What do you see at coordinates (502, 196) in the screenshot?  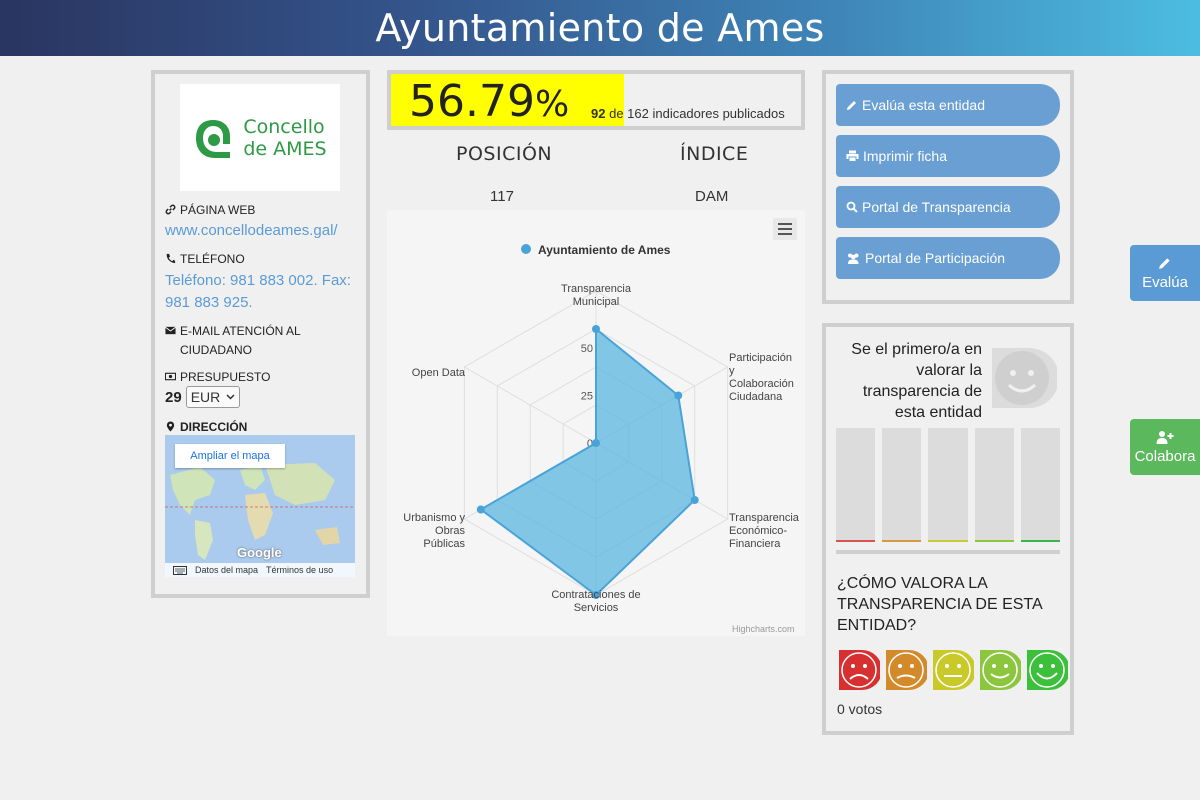 I see `position-value: 117` at bounding box center [502, 196].